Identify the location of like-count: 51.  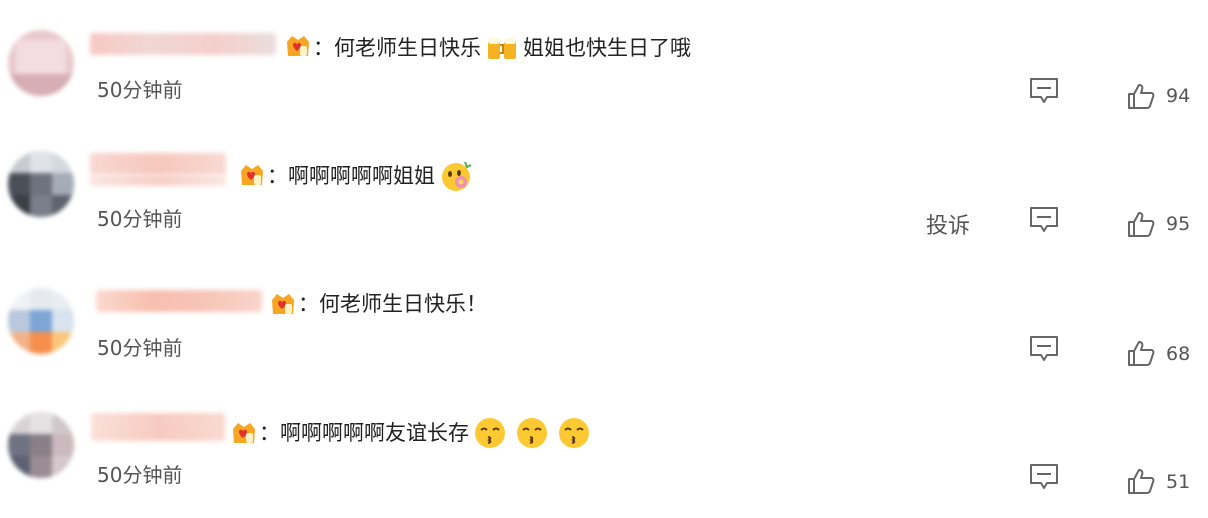
(1178, 482).